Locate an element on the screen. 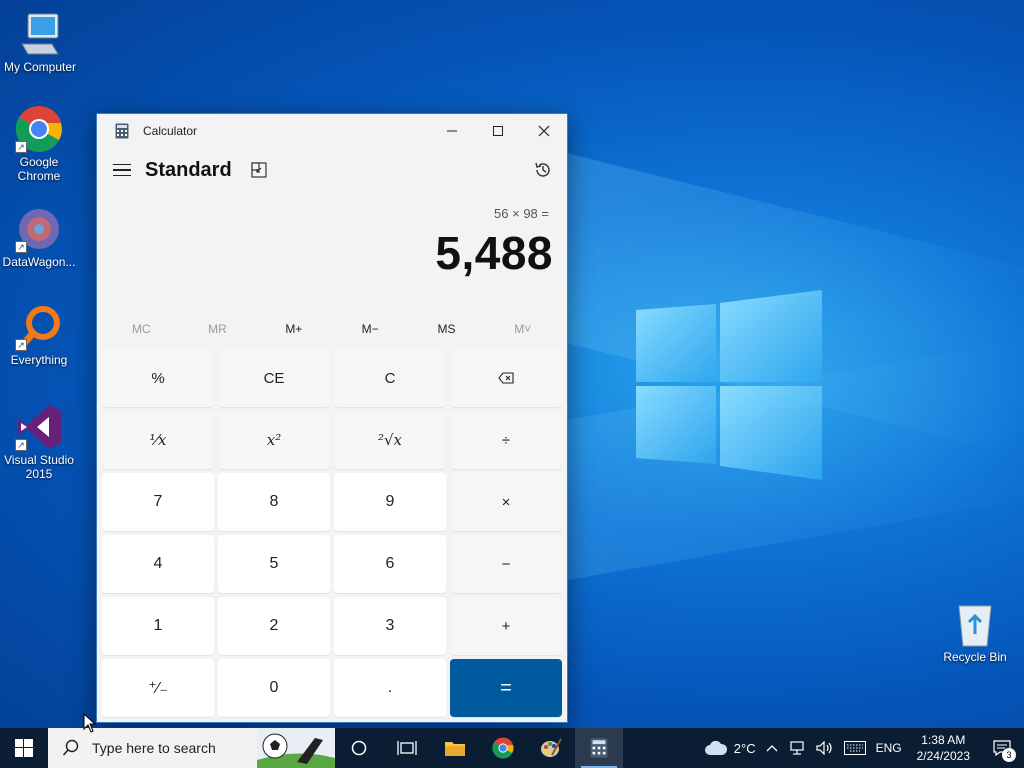 The image size is (1024, 768). percent-button: % is located at coordinates (158, 378).